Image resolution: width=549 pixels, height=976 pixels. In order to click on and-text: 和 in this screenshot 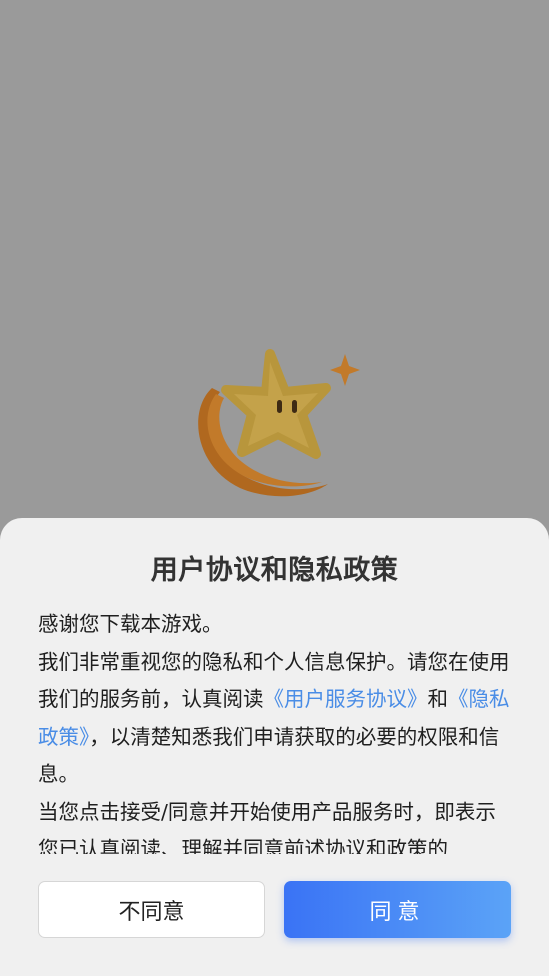, I will do `click(438, 699)`.